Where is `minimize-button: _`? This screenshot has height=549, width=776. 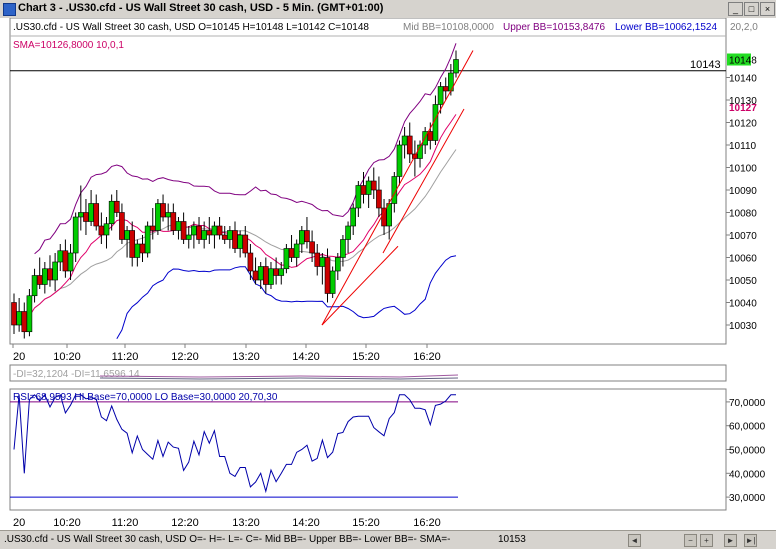
minimize-button: _ is located at coordinates (735, 9).